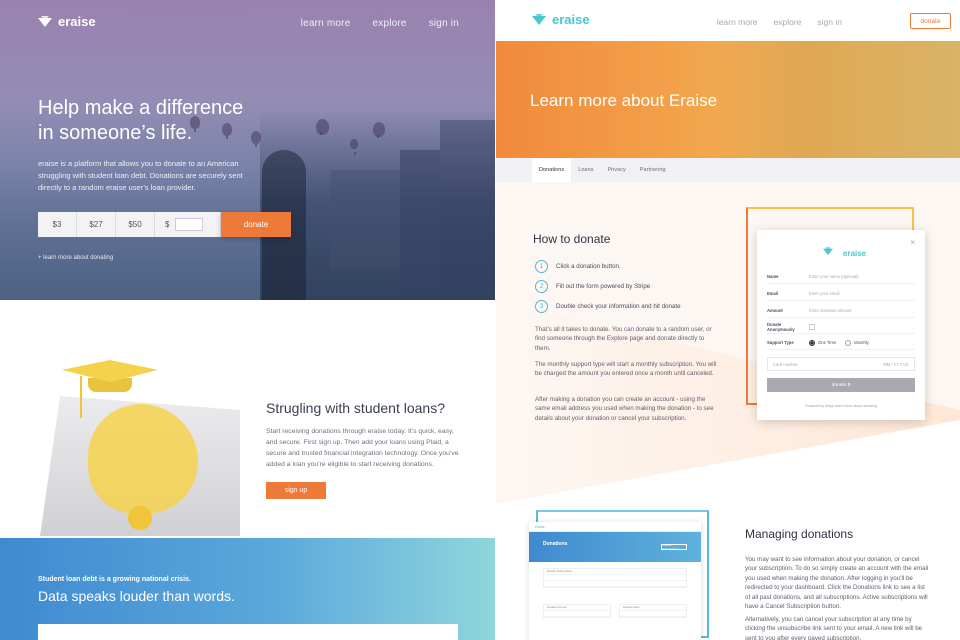  I want to click on donation-amount-bar: $3 $27 $50 $ donate, so click(164, 224).